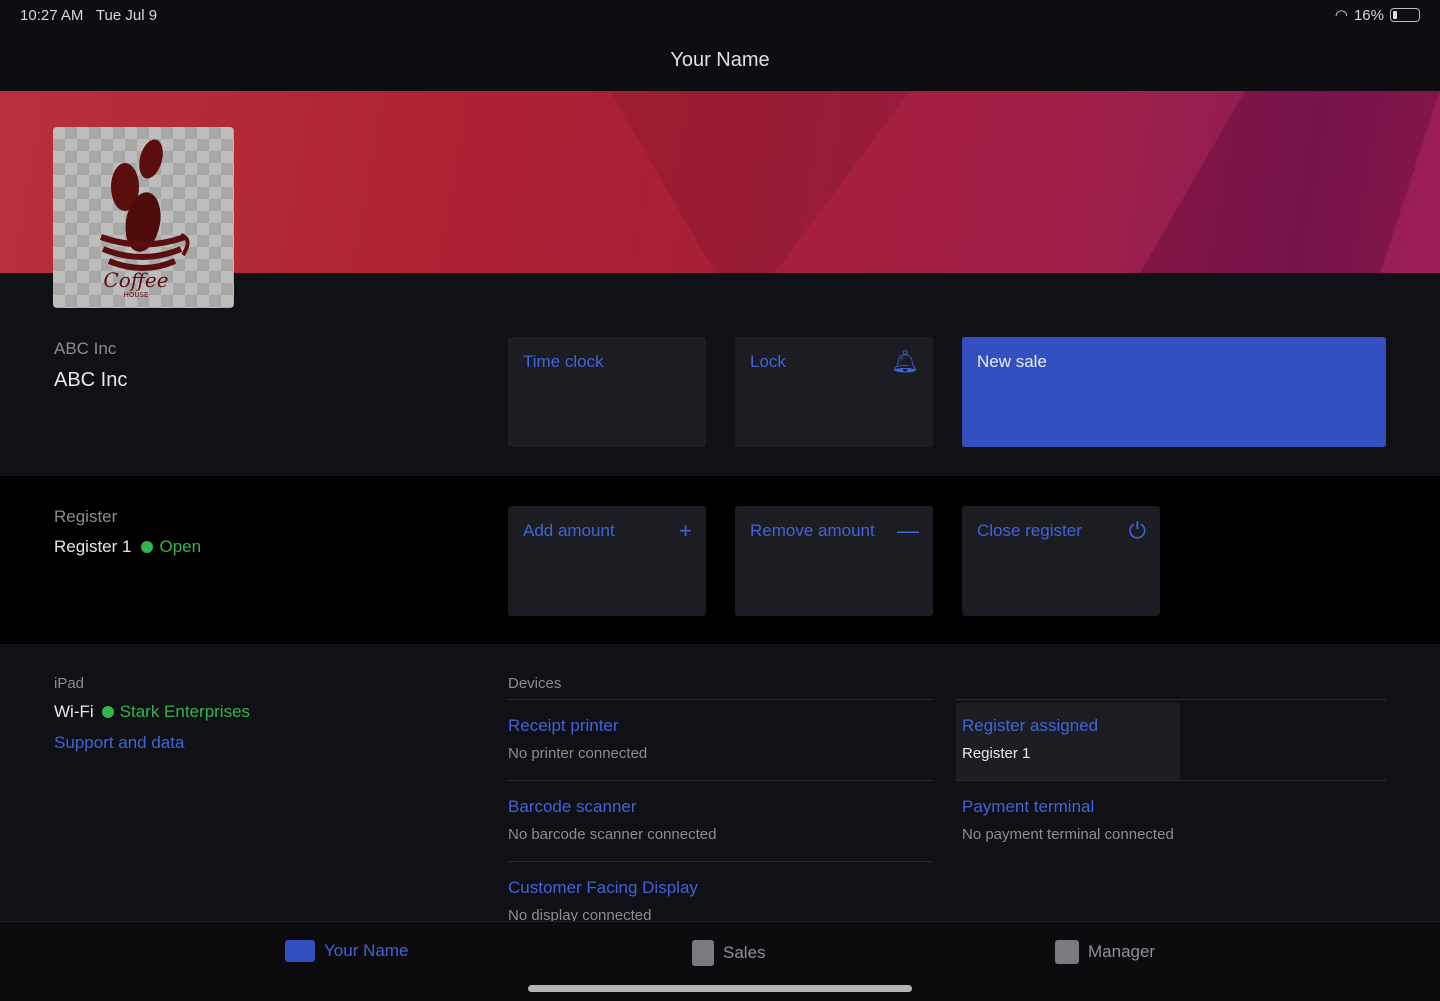  What do you see at coordinates (136, 295) in the screenshot?
I see `svg-text: HOUSE` at bounding box center [136, 295].